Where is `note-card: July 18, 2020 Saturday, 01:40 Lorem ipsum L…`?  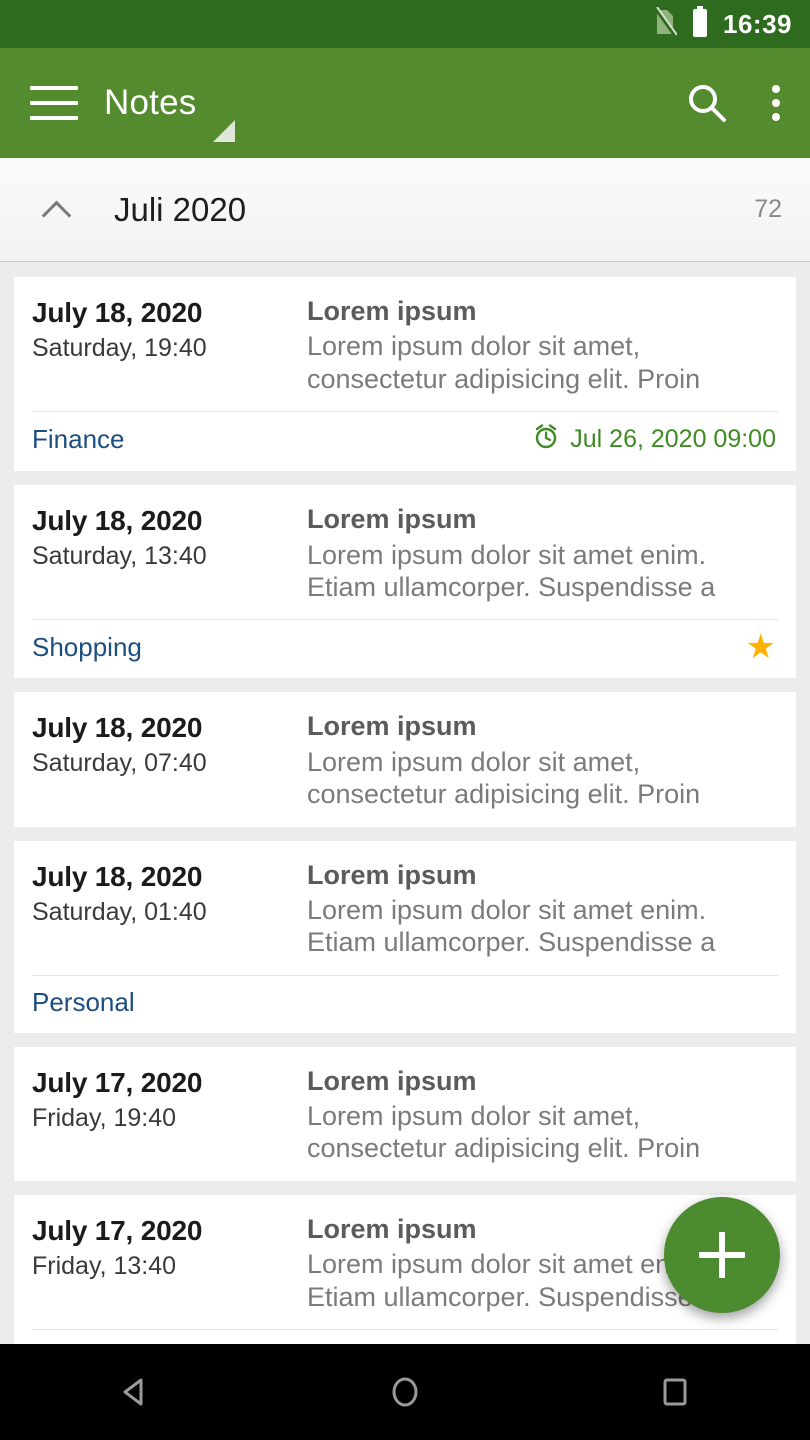
note-card: July 18, 2020 Saturday, 01:40 Lorem ipsum L… is located at coordinates (405, 936).